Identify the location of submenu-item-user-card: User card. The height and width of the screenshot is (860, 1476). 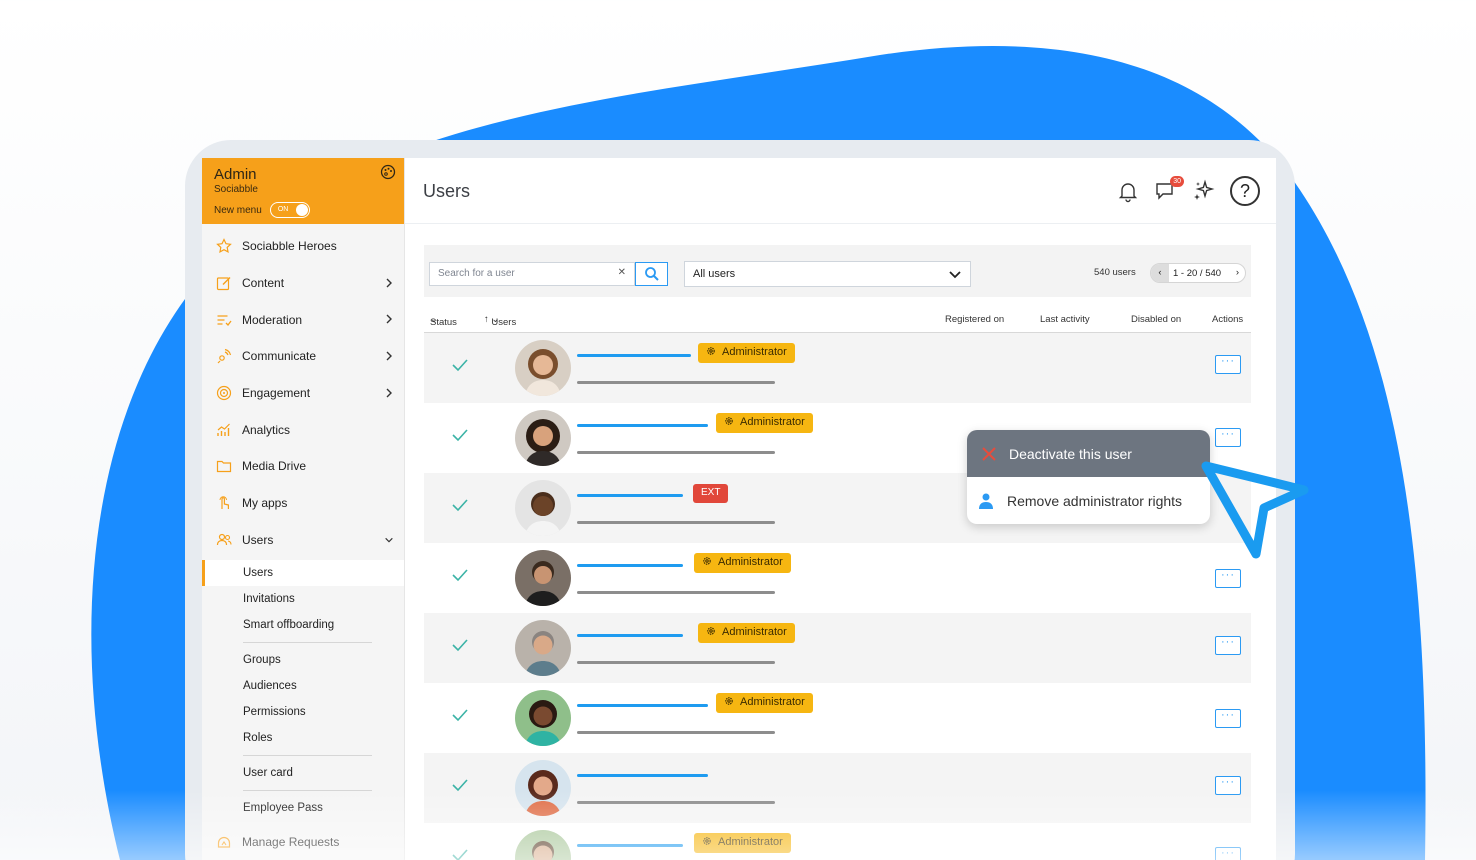
(303, 773).